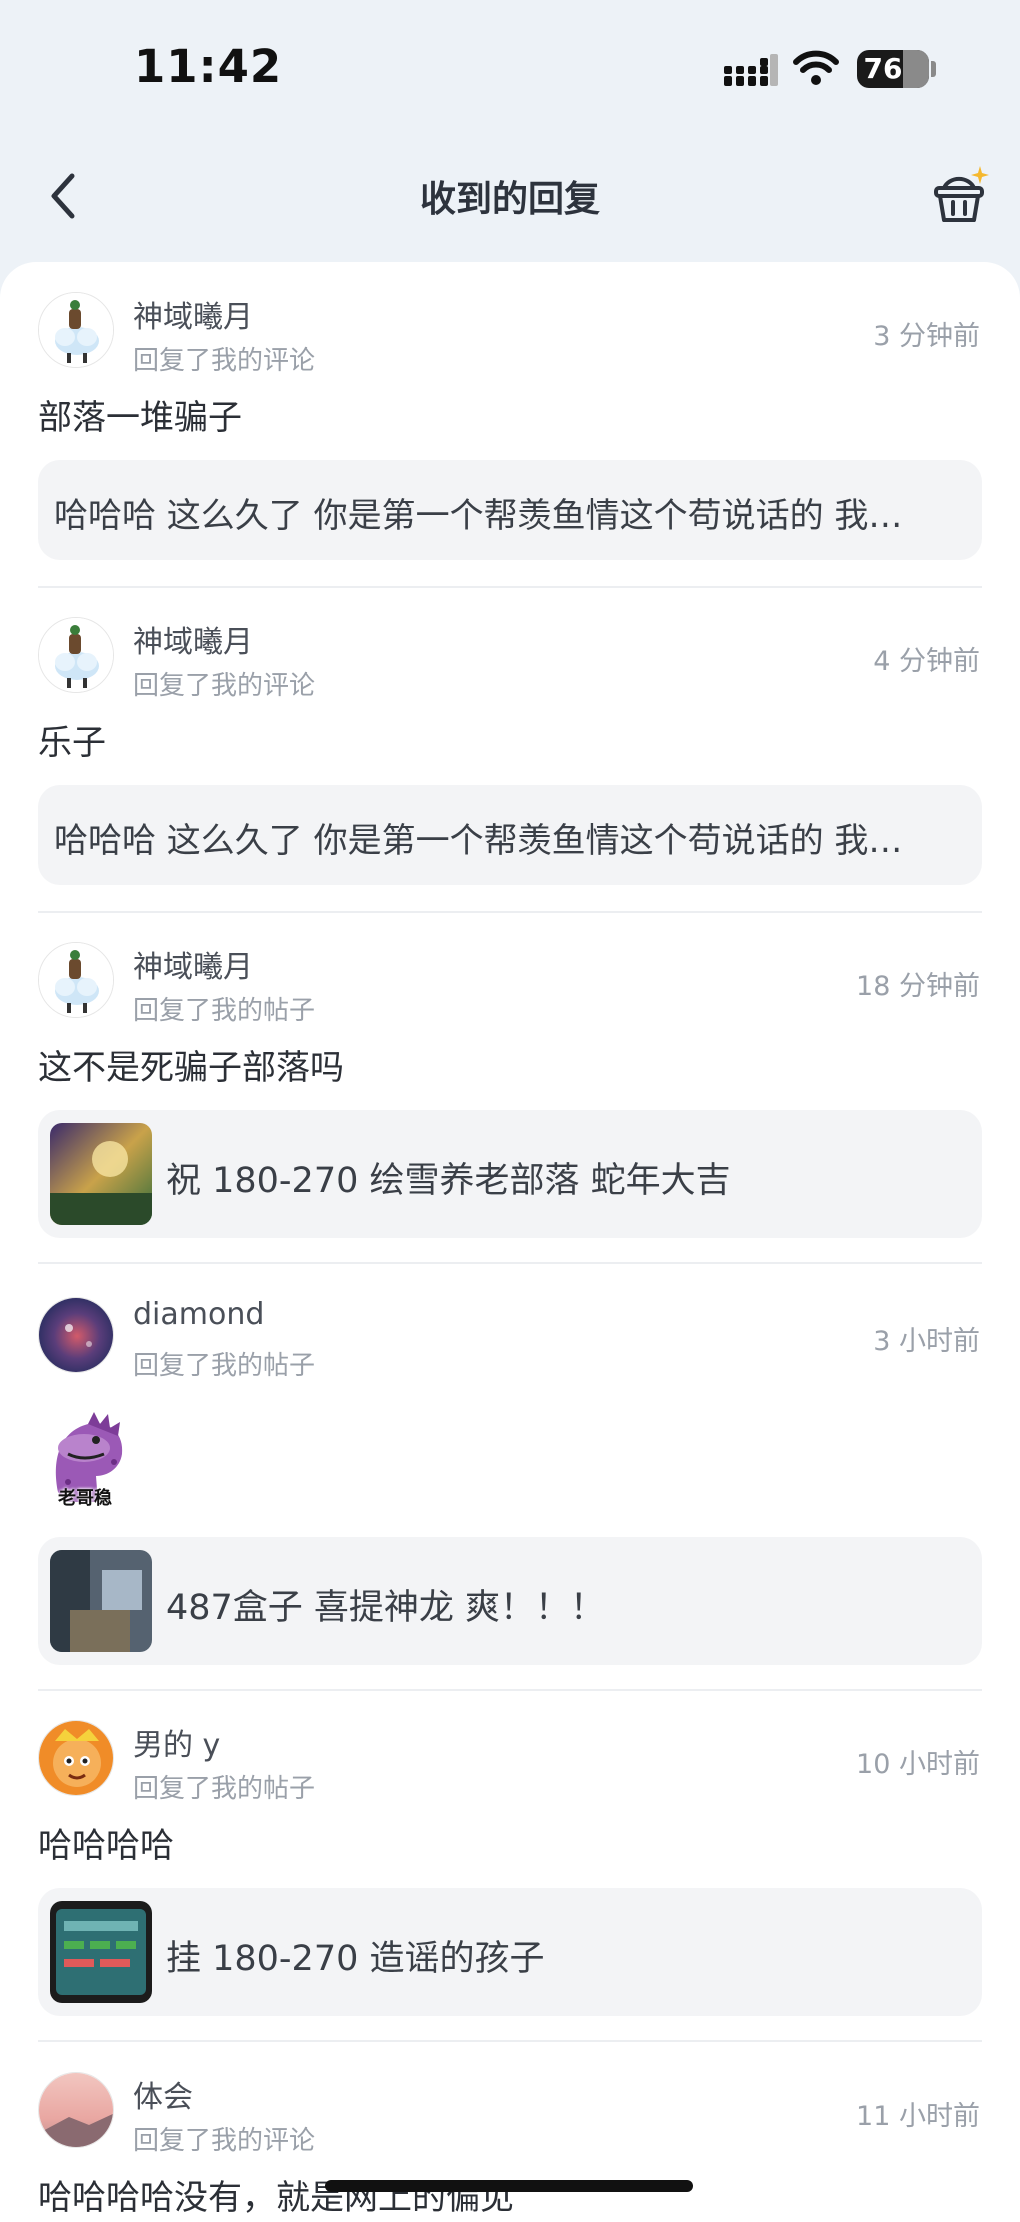  What do you see at coordinates (208, 66) in the screenshot?
I see `status-time: 11:42` at bounding box center [208, 66].